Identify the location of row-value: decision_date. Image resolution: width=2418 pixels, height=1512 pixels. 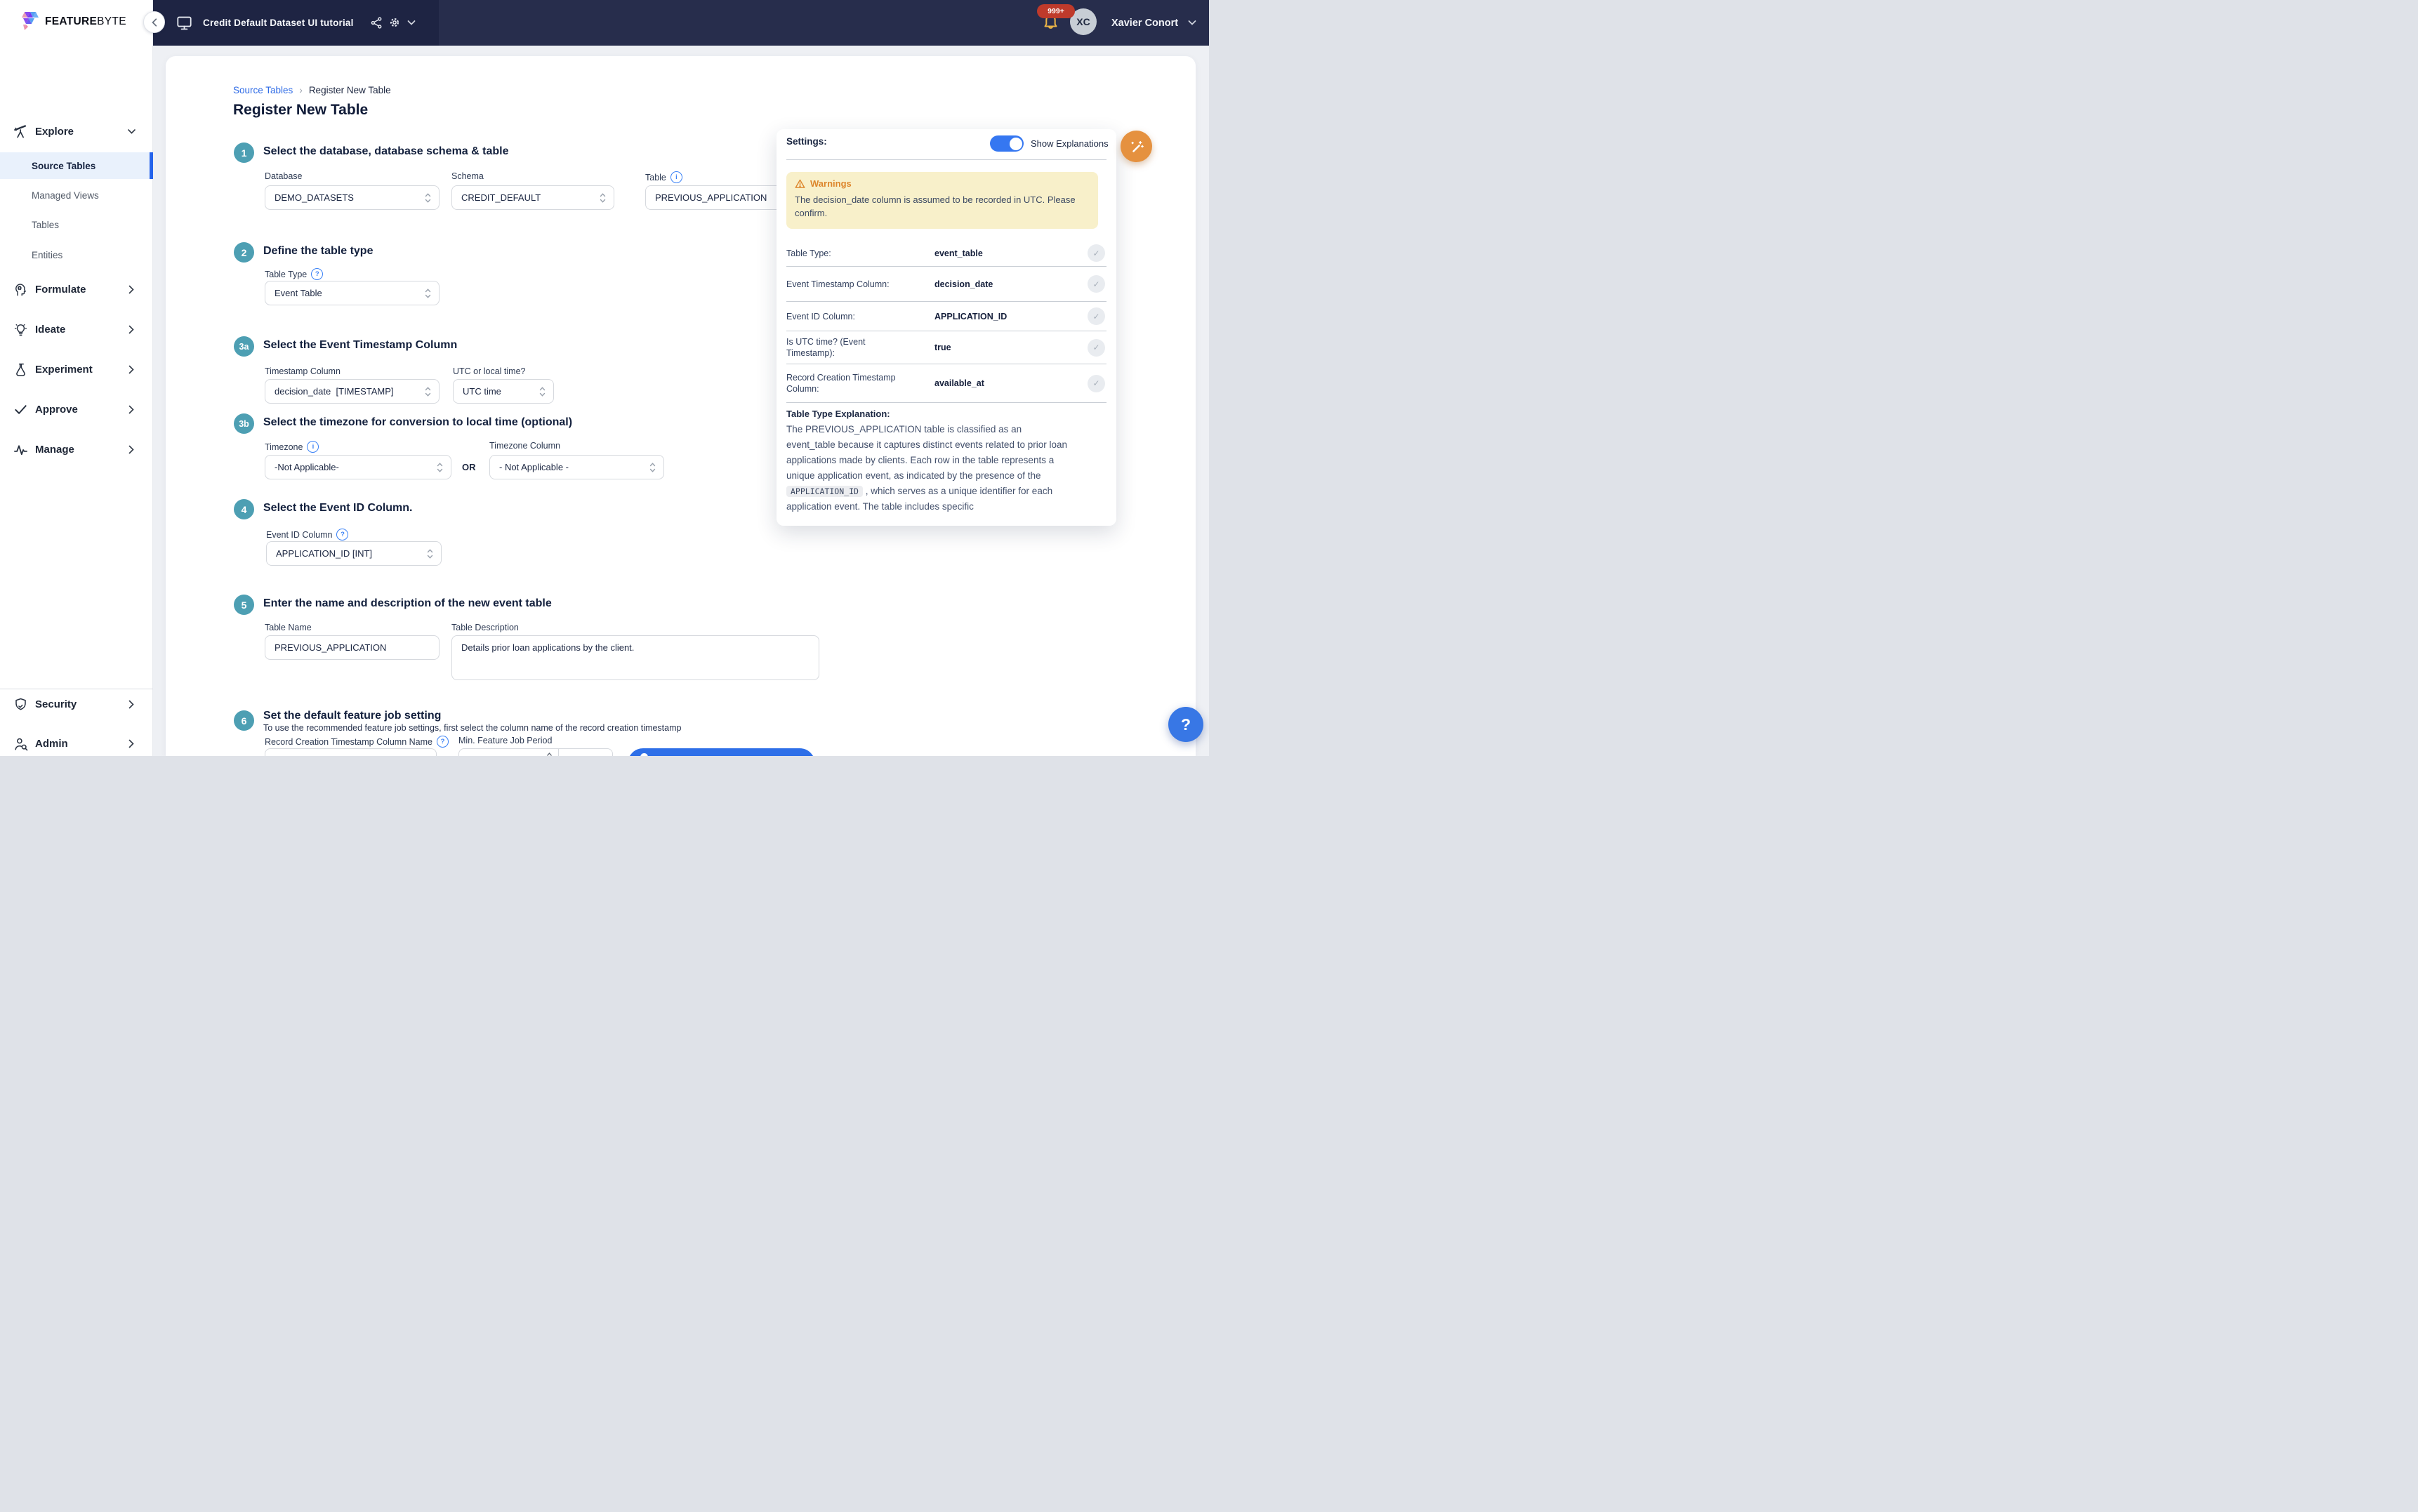
(963, 284).